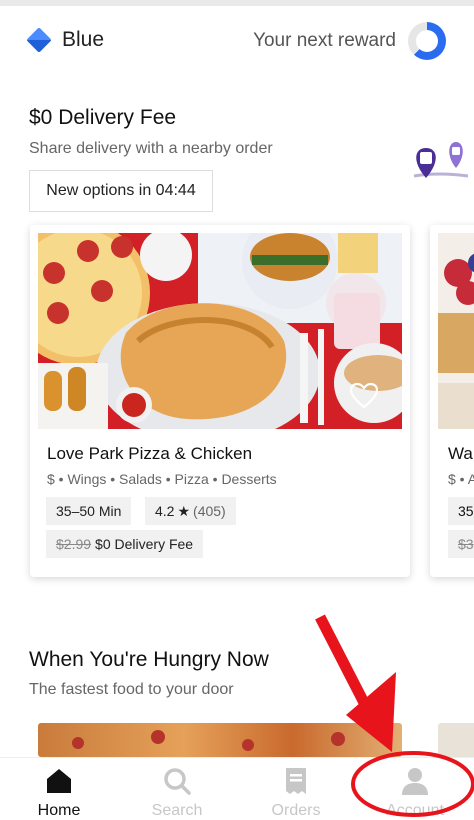  Describe the element at coordinates (209, 511) in the screenshot. I see `rating-count: (405)` at that location.